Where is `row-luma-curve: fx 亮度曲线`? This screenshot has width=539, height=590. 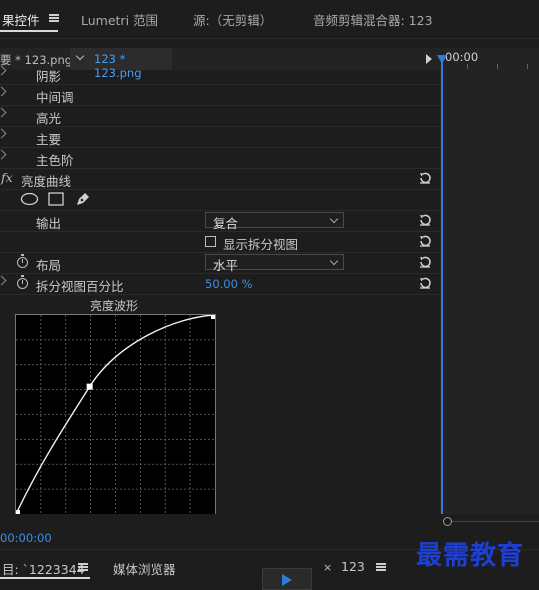
row-luma-curve: fx 亮度曲线 is located at coordinates (220, 179).